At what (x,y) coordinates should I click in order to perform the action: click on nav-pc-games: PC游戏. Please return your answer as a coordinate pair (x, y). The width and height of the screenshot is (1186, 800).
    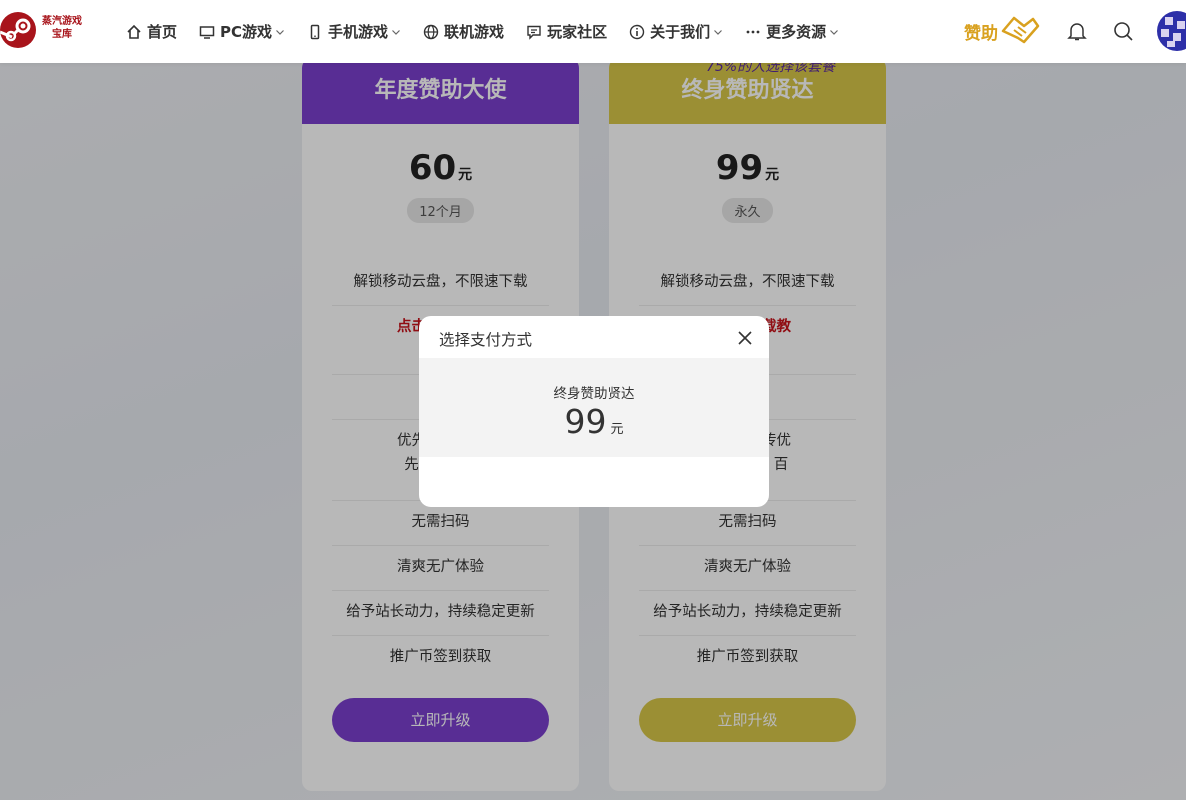
    Looking at the image, I should click on (242, 31).